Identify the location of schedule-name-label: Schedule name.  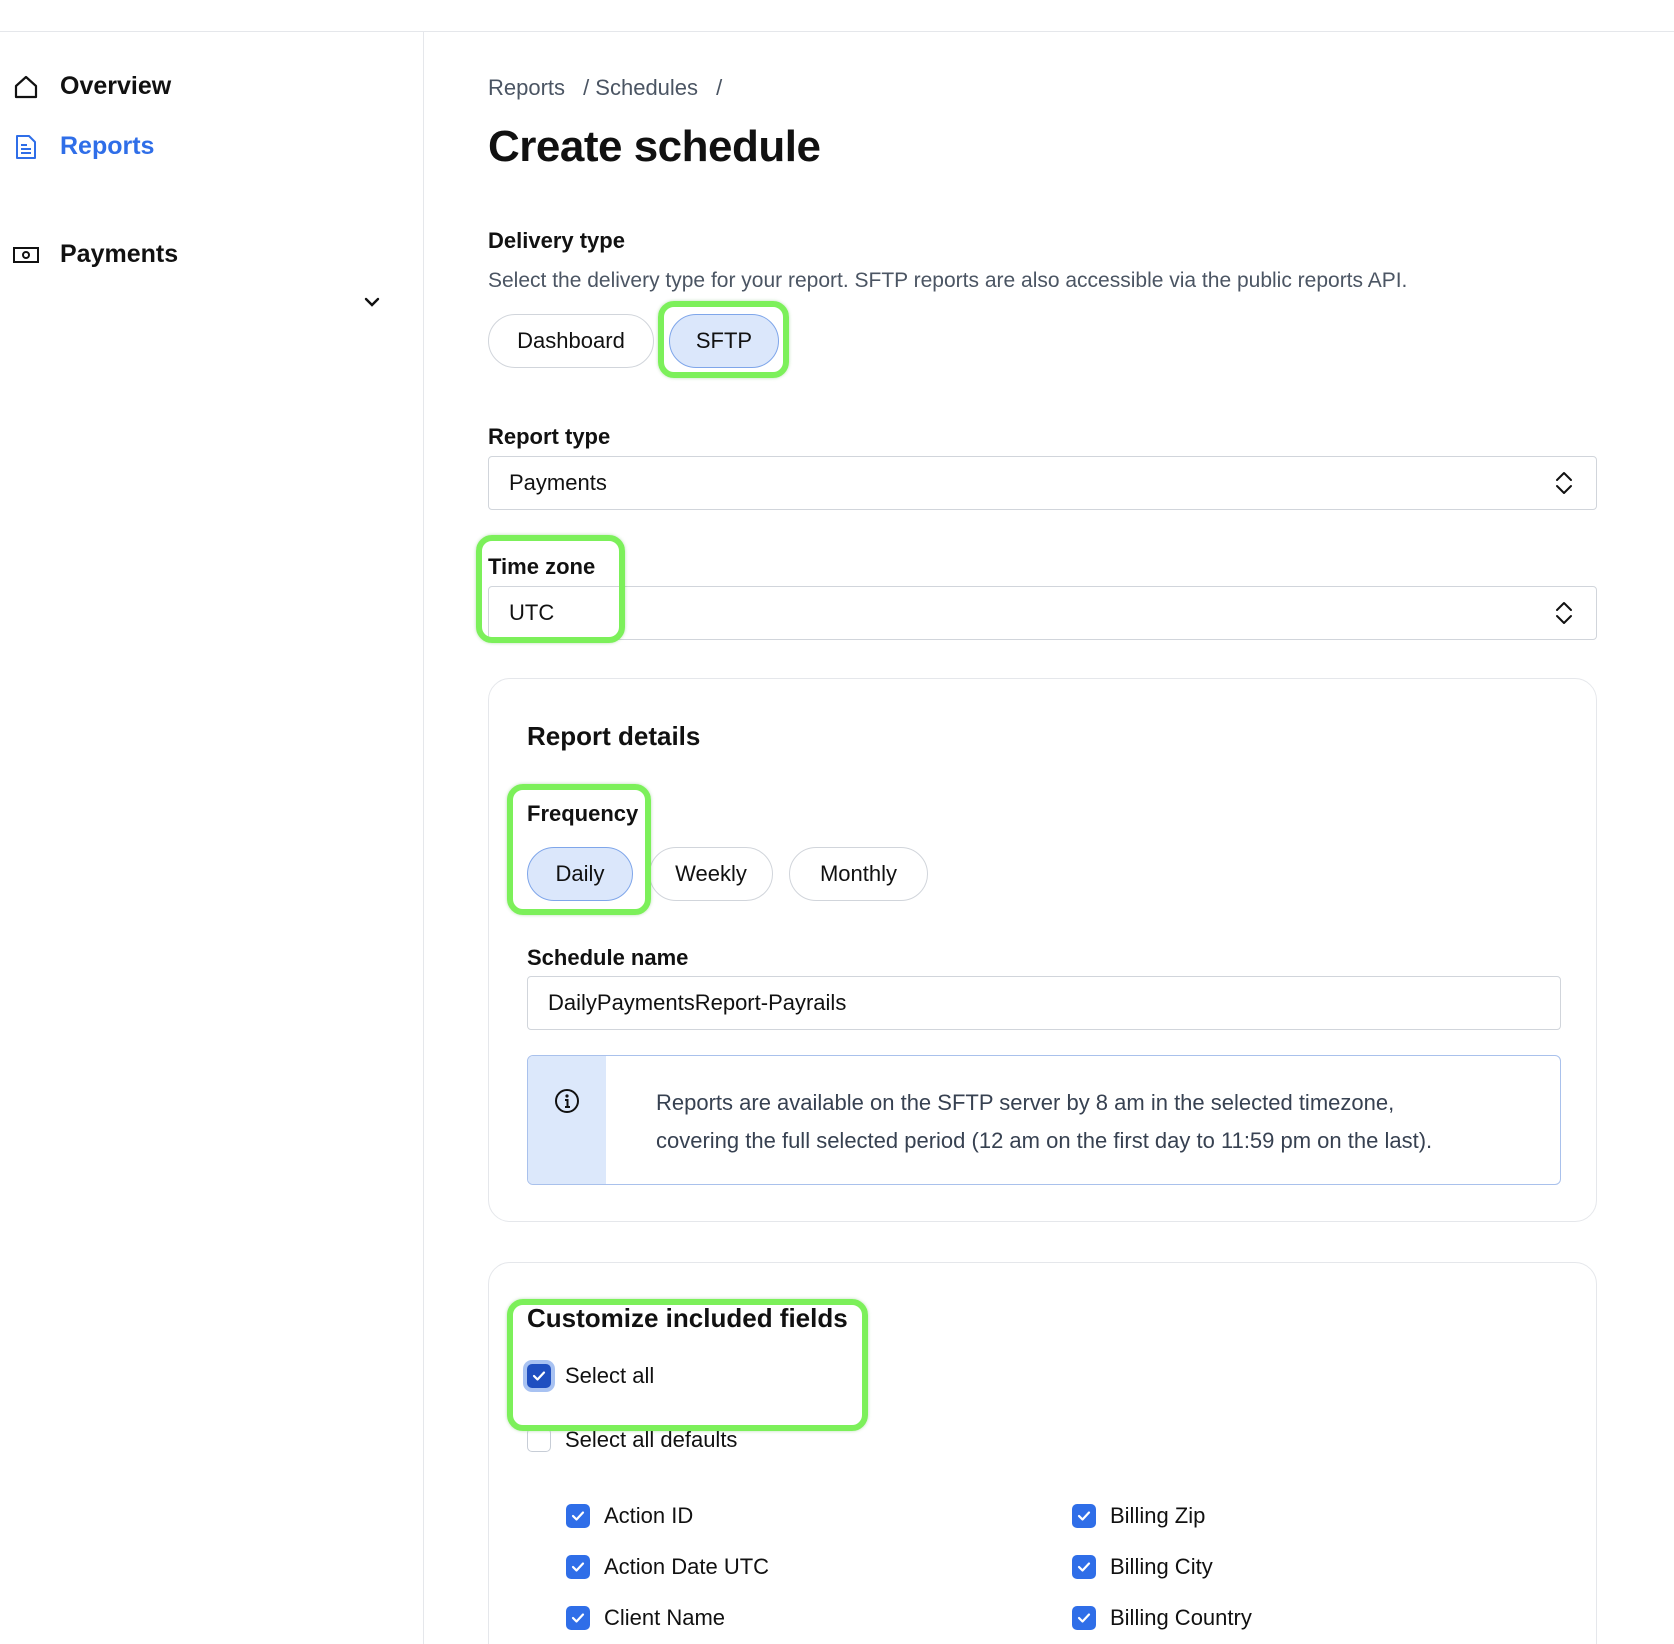
(608, 957).